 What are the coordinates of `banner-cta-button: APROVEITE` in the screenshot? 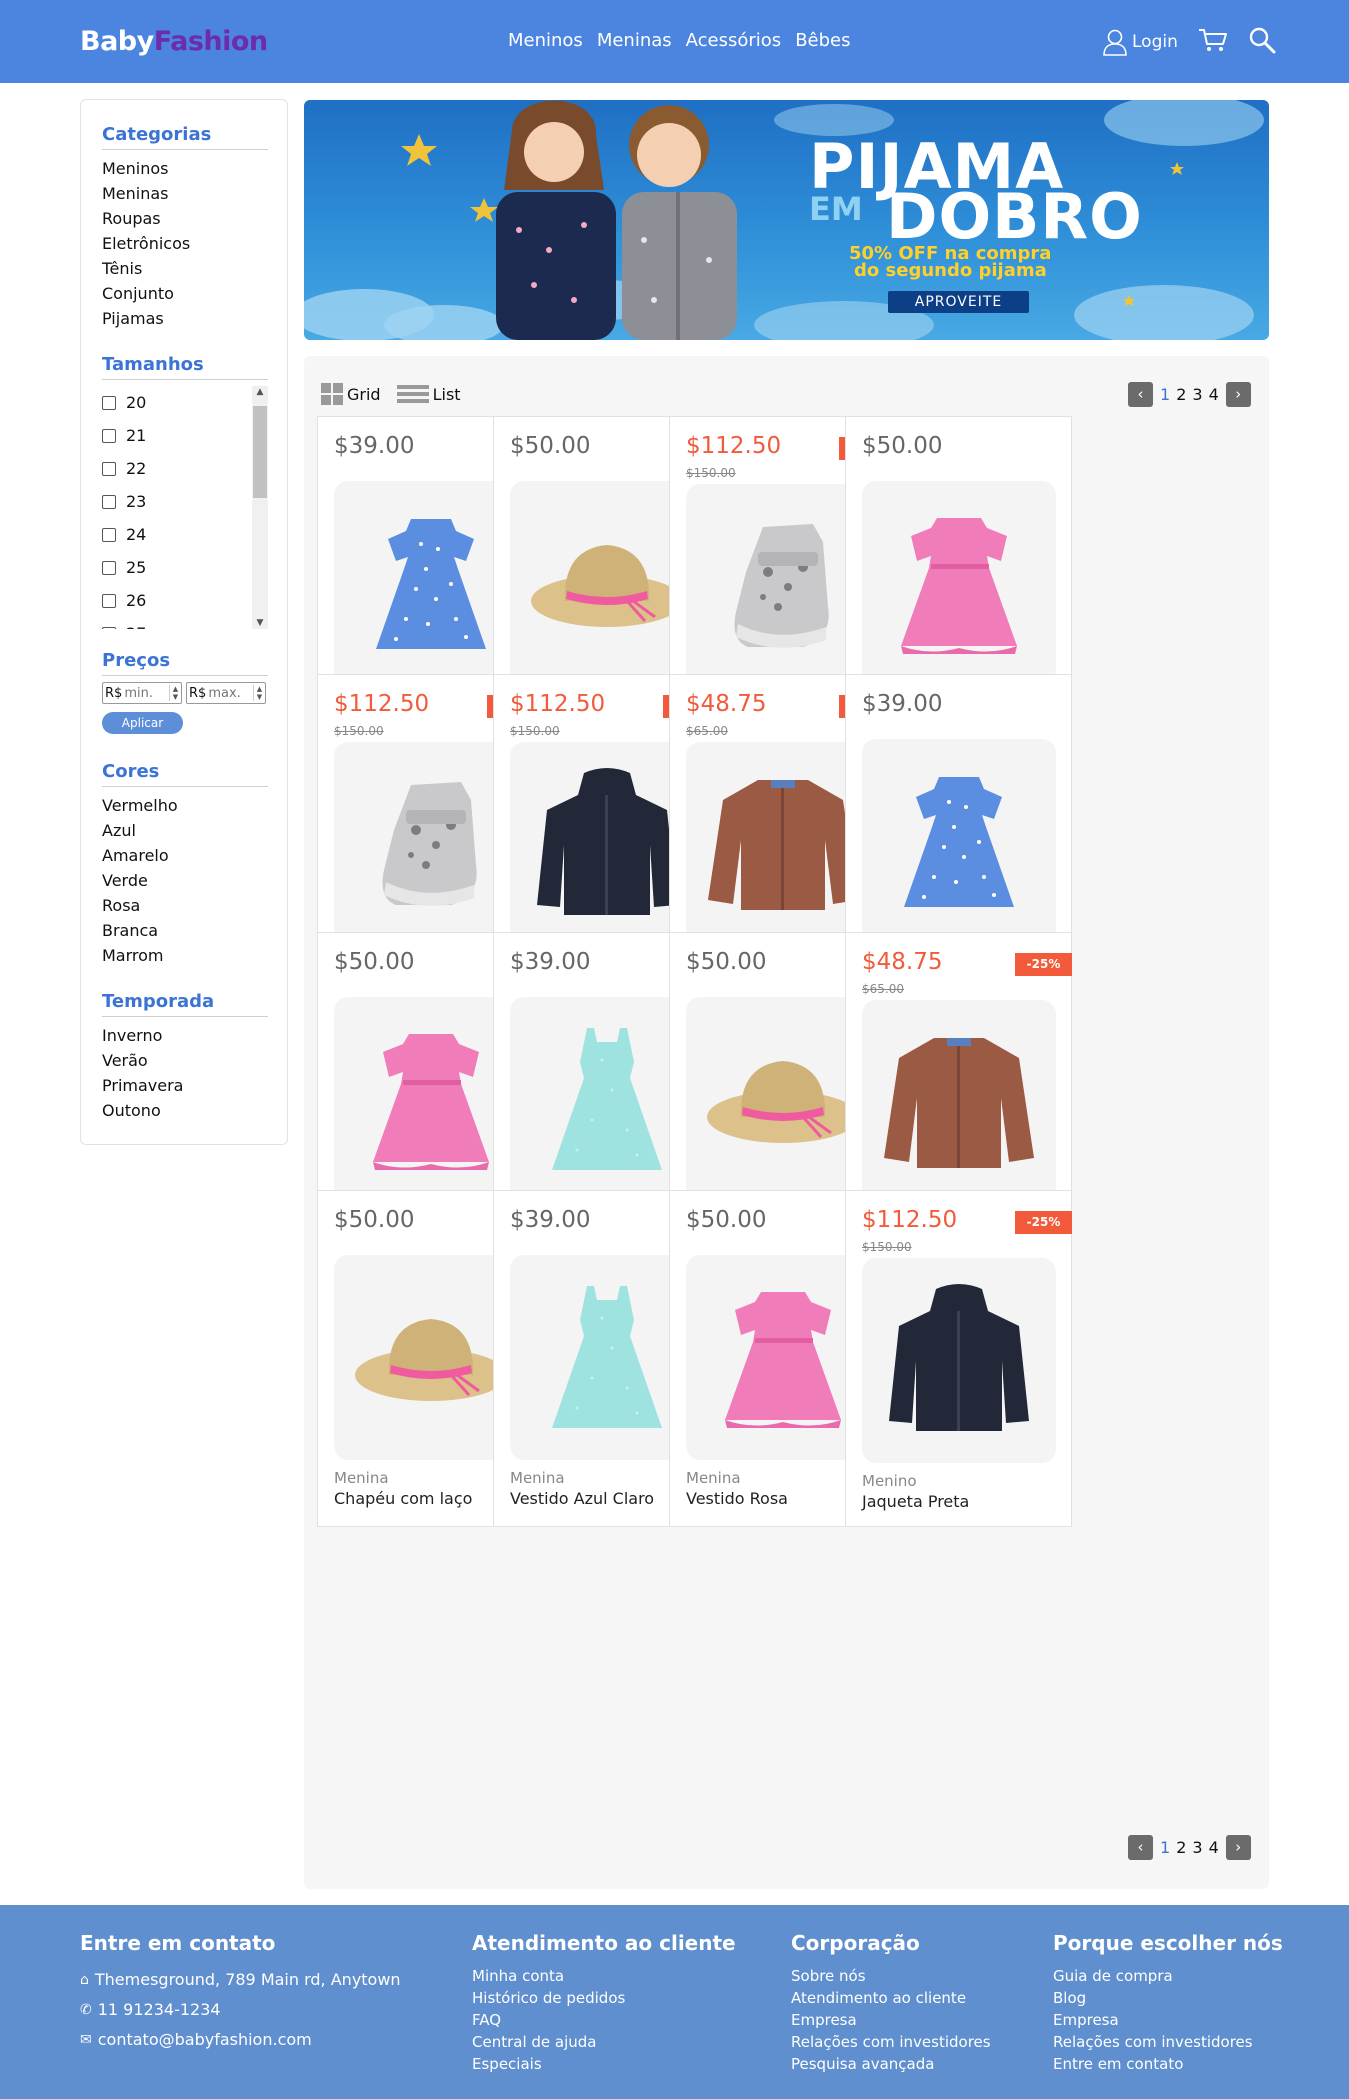 It's located at (958, 302).